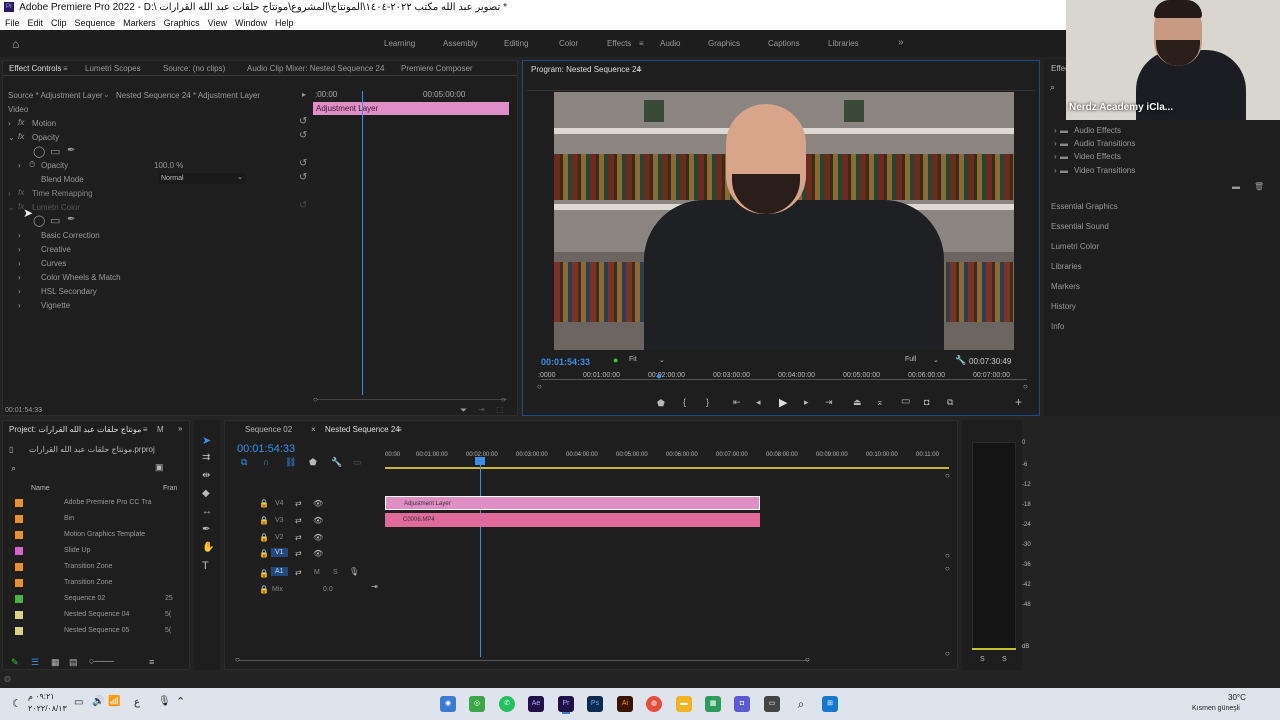 The image size is (1280, 720). Describe the element at coordinates (619, 43) in the screenshot. I see `workspace-effects: Effects` at that location.